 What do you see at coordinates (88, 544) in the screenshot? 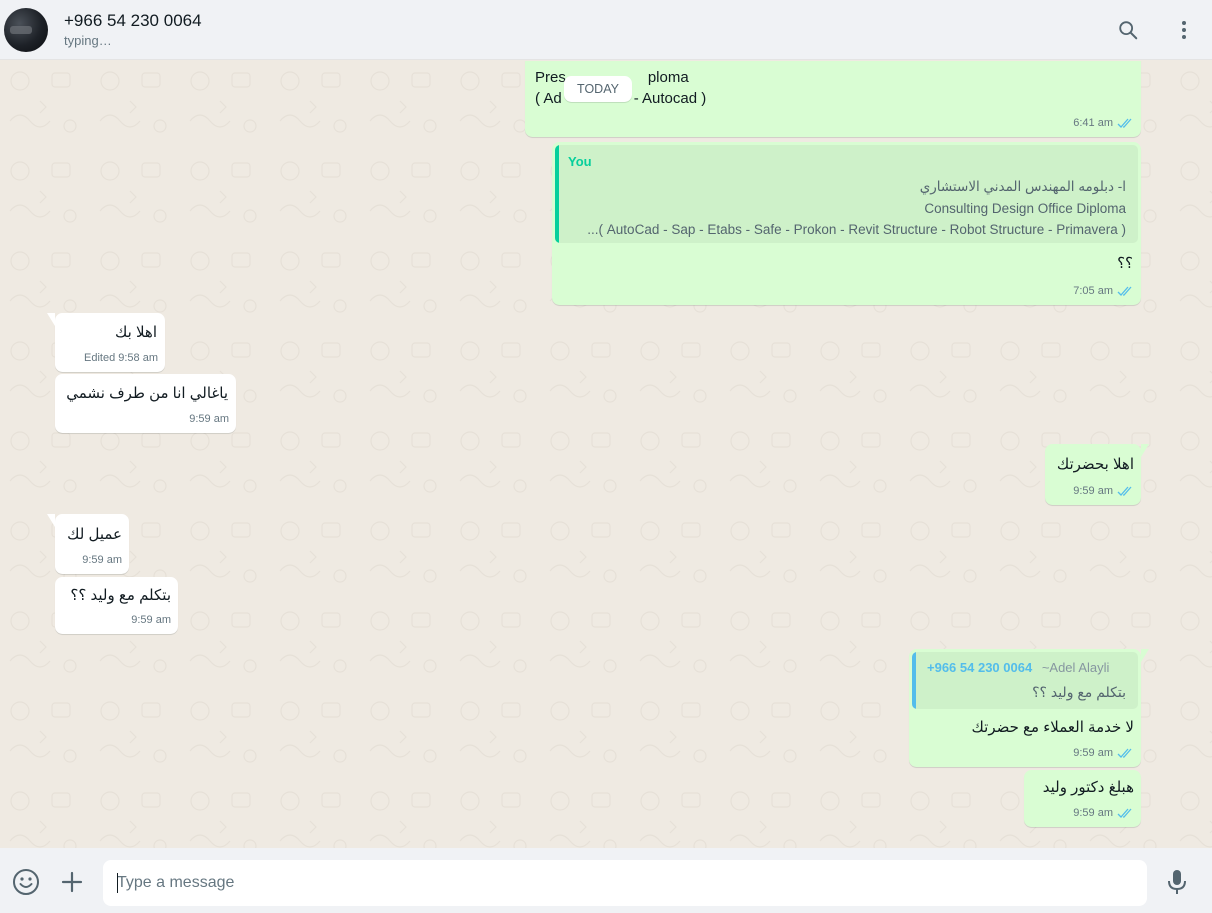
I see `message-bubble-incoming: عميل لك 9:59 am` at bounding box center [88, 544].